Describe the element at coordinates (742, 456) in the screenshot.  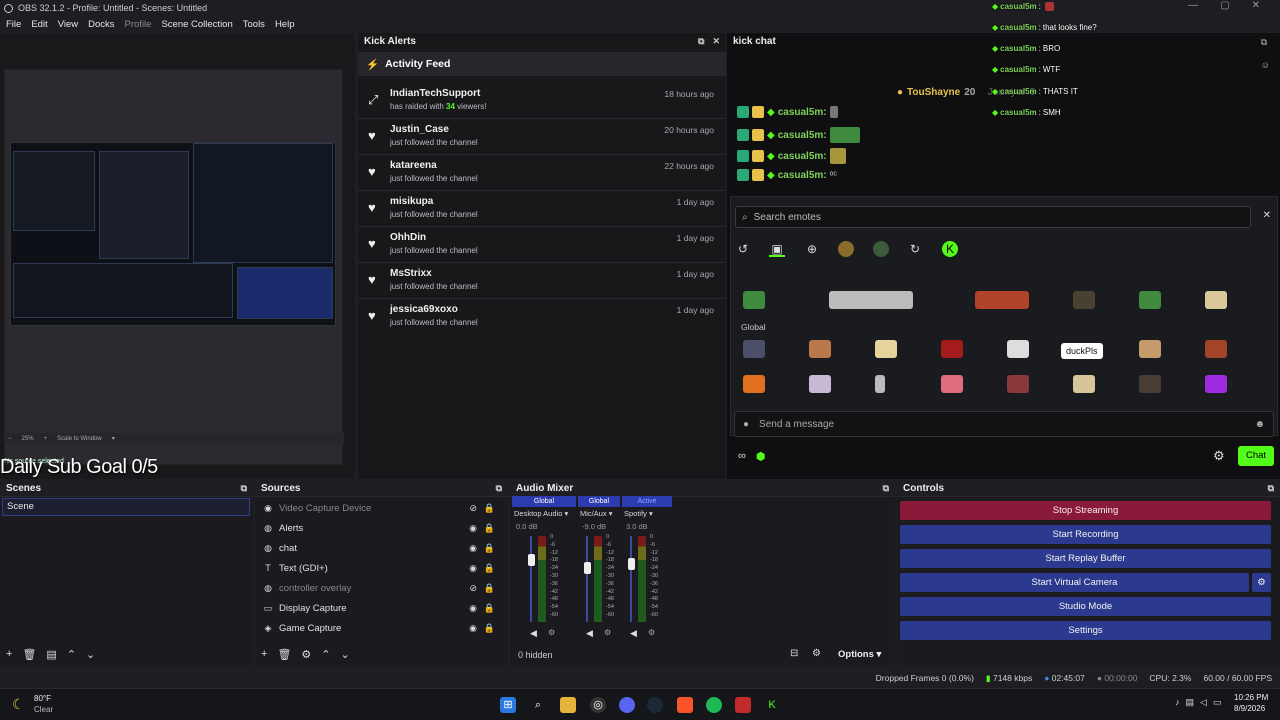
I see `points-icon: ∞` at that location.